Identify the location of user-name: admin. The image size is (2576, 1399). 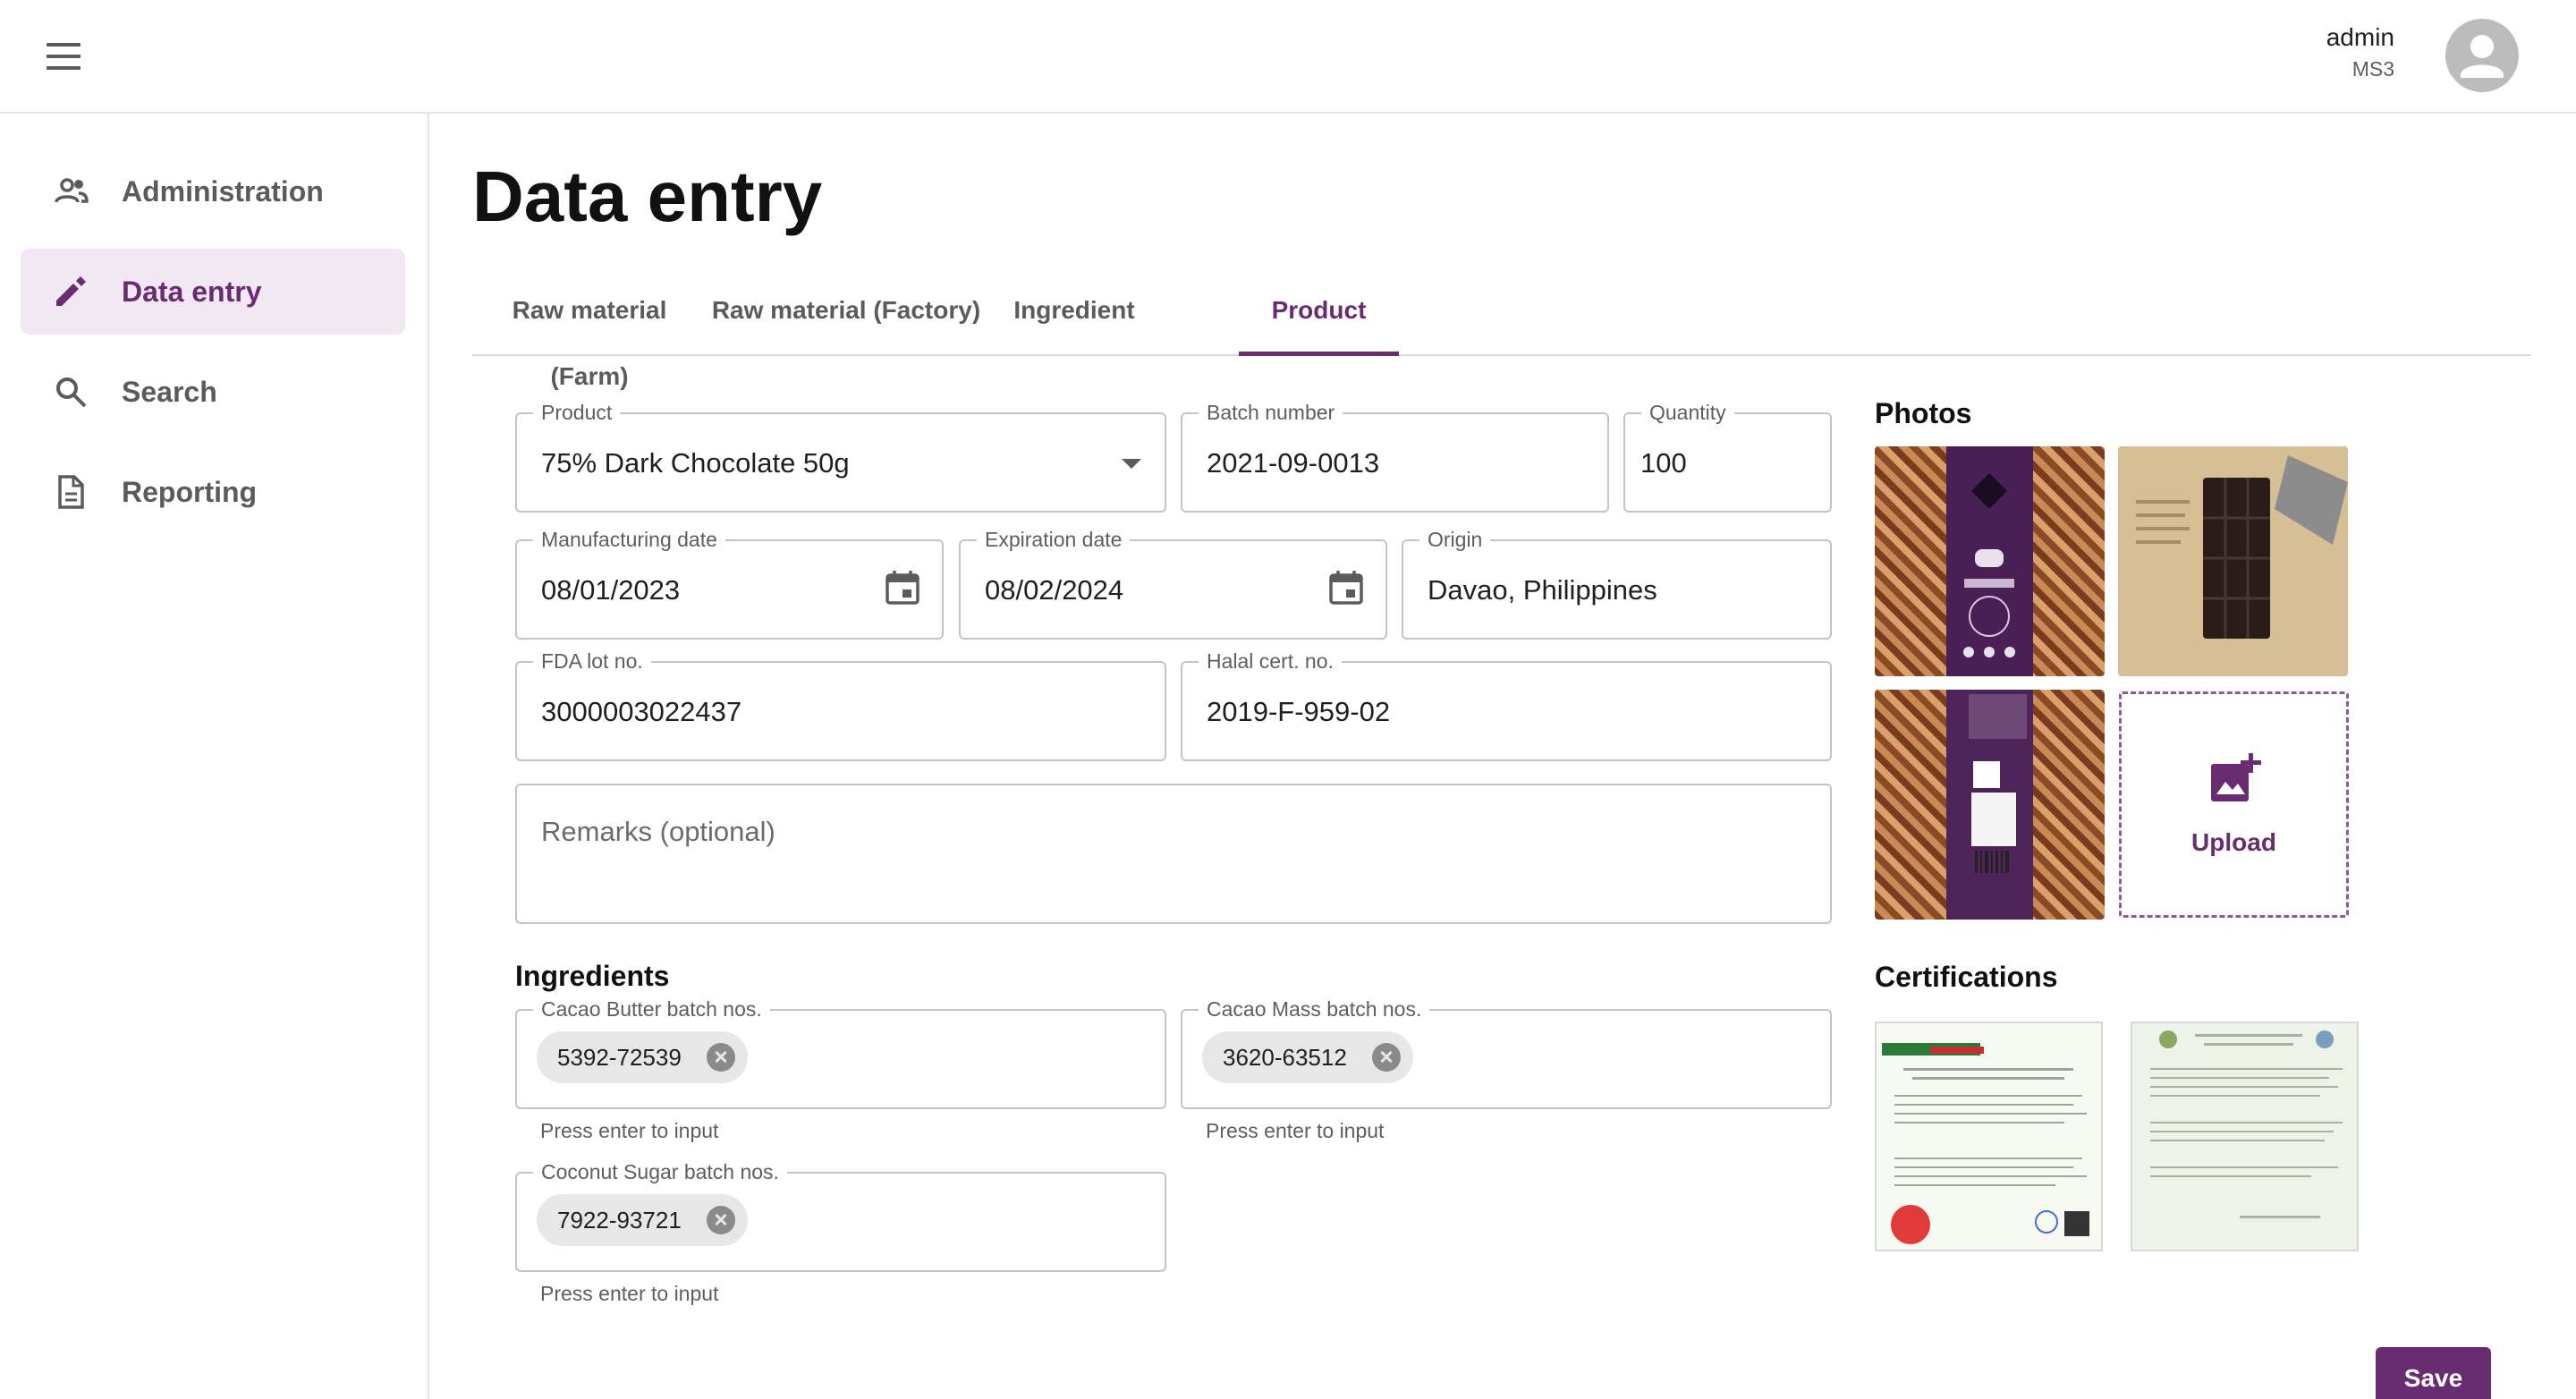
(2360, 37).